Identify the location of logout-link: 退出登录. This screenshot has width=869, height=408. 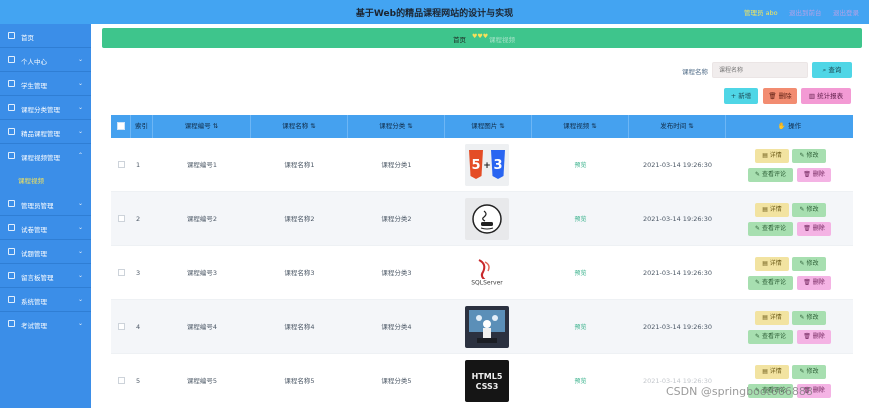
(846, 12).